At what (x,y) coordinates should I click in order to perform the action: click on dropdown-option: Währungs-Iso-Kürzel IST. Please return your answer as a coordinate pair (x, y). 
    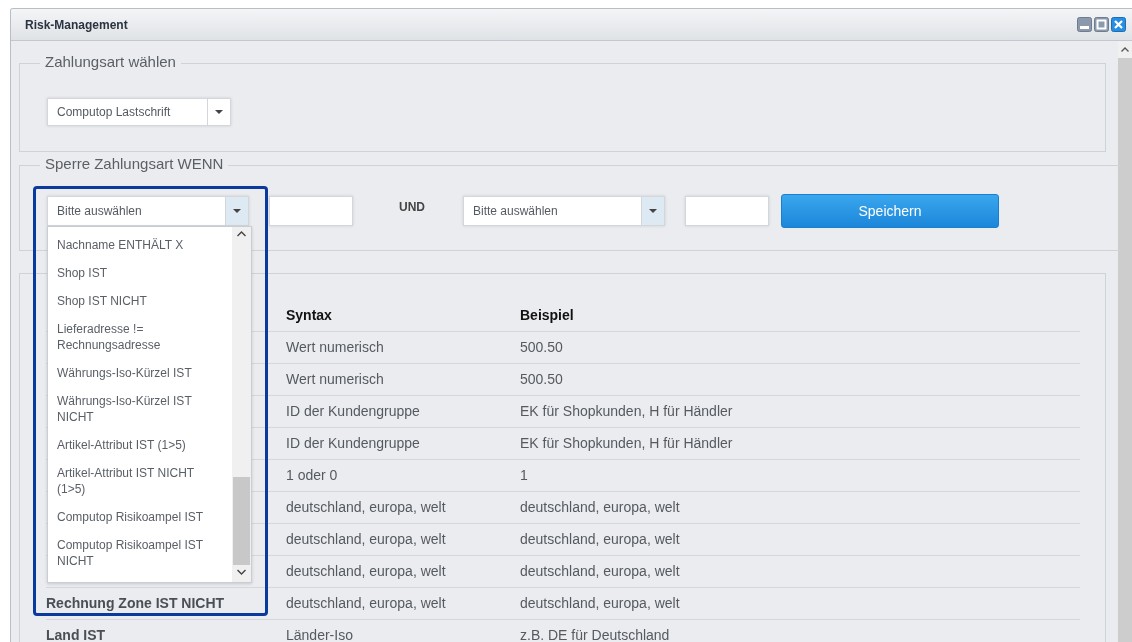
    Looking at the image, I should click on (140, 373).